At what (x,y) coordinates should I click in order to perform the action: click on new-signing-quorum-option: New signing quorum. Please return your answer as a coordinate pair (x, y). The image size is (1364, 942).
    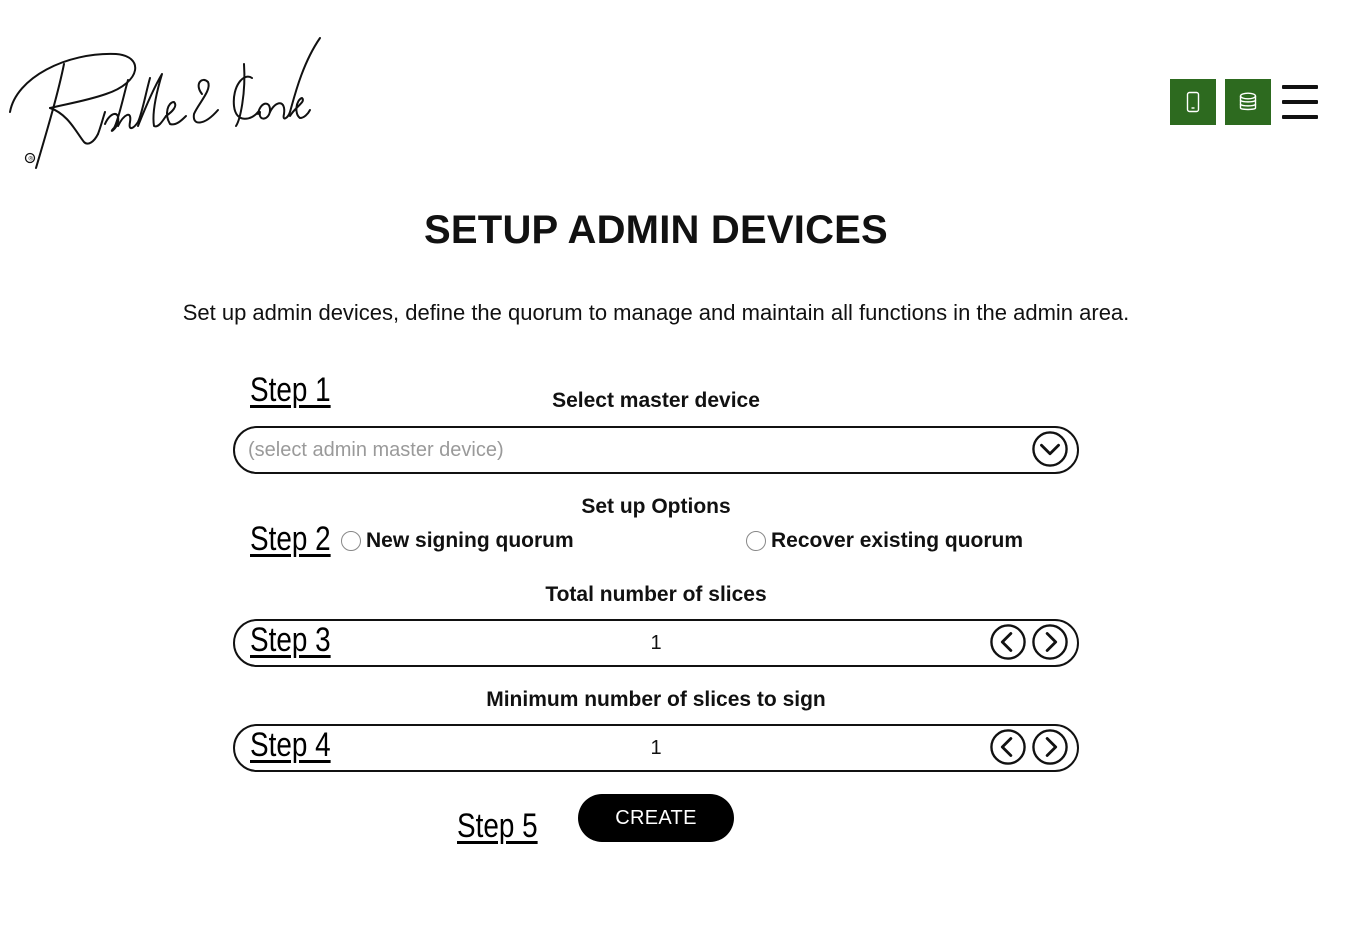
    Looking at the image, I should click on (457, 541).